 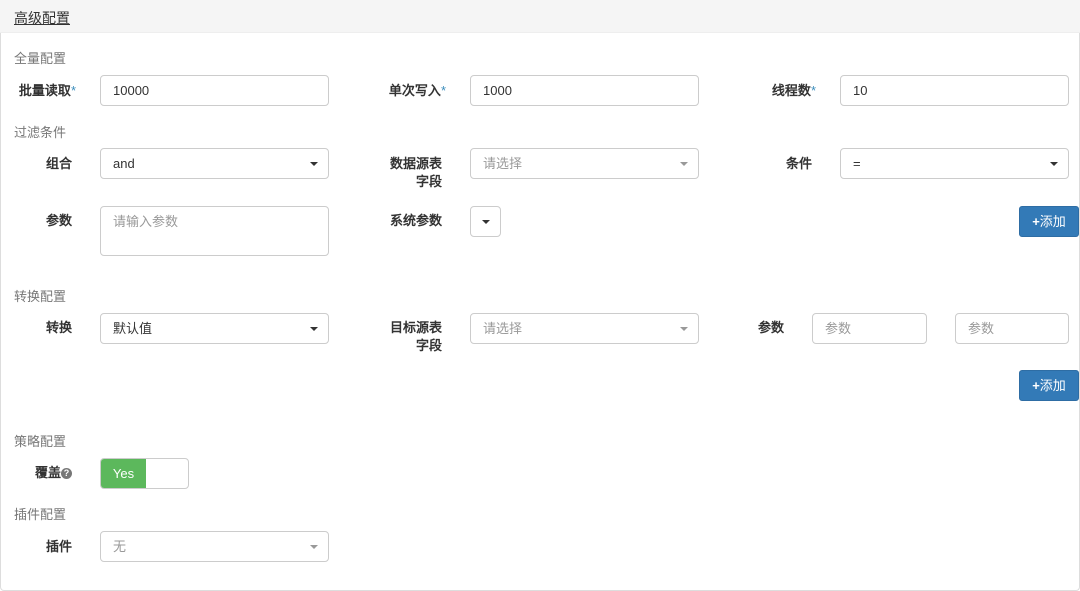 What do you see at coordinates (214, 328) in the screenshot?
I see `transform-select: 默认值` at bounding box center [214, 328].